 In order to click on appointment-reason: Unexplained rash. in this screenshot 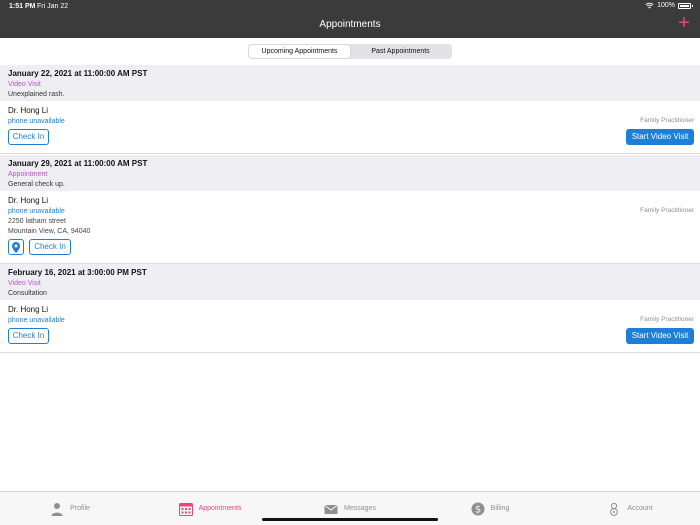, I will do `click(36, 94)`.